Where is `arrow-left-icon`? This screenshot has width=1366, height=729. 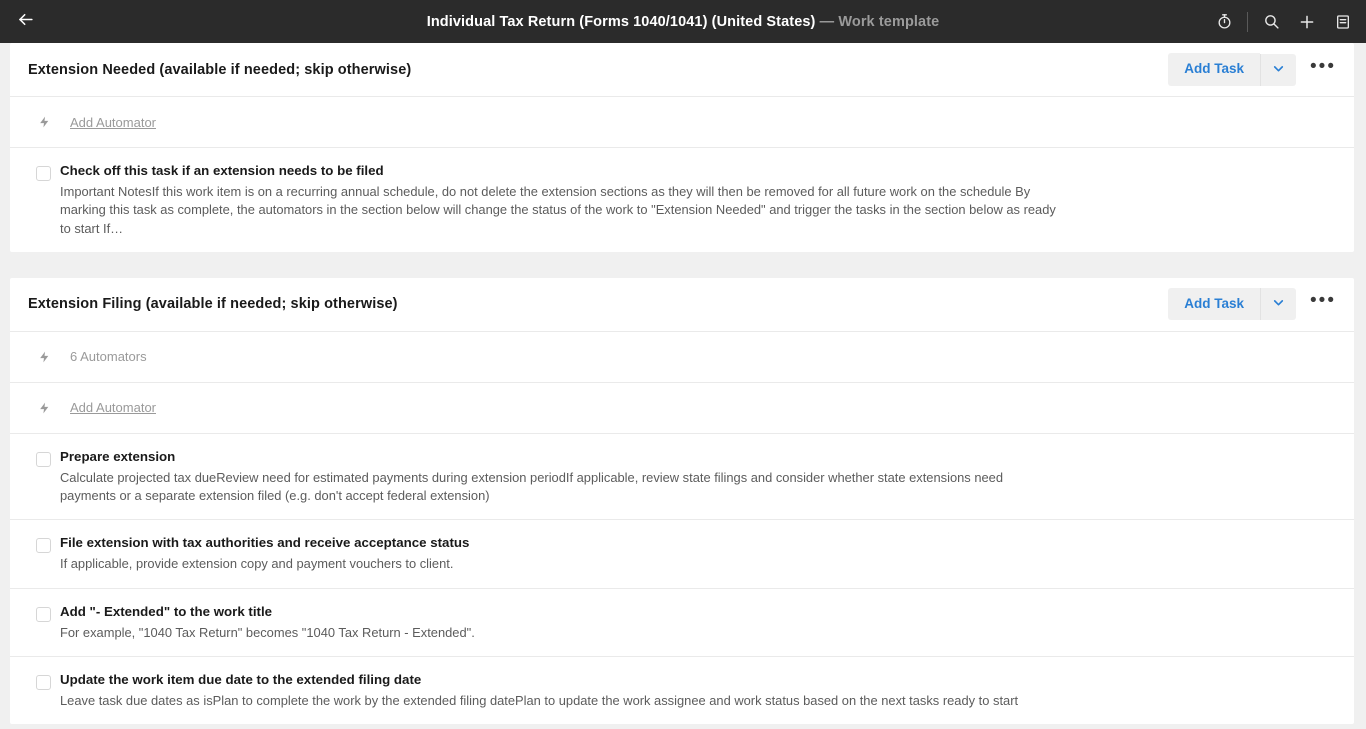
arrow-left-icon is located at coordinates (25, 22).